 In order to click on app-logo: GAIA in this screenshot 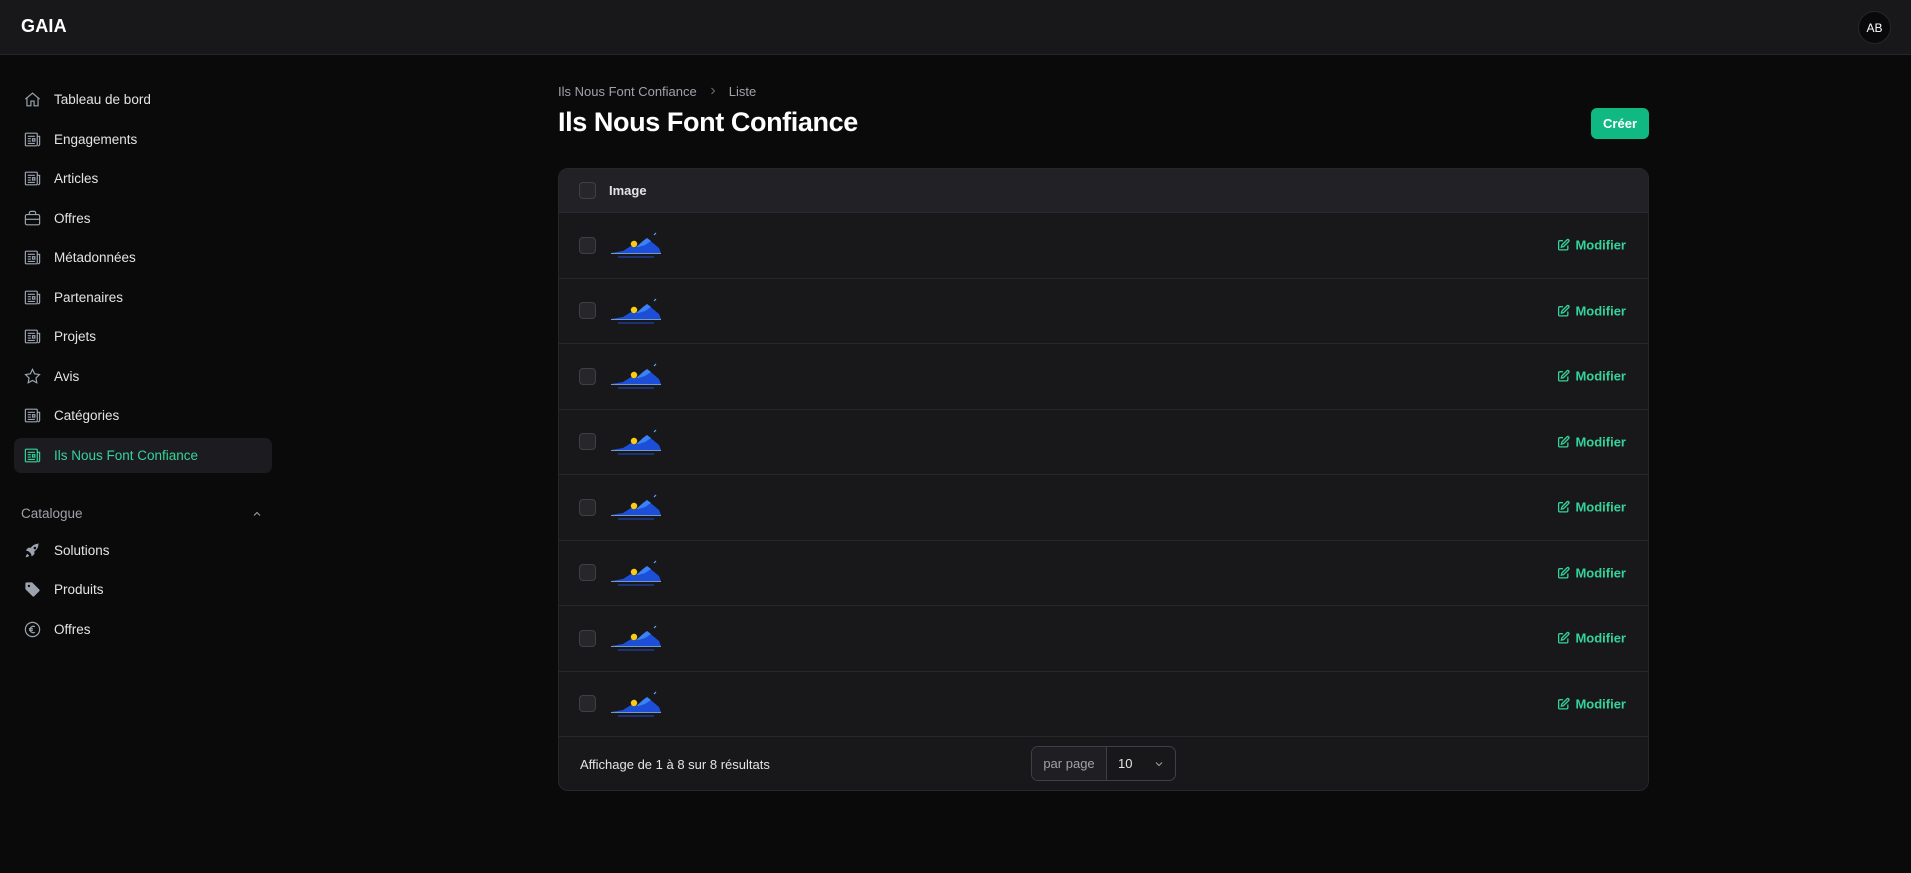, I will do `click(44, 26)`.